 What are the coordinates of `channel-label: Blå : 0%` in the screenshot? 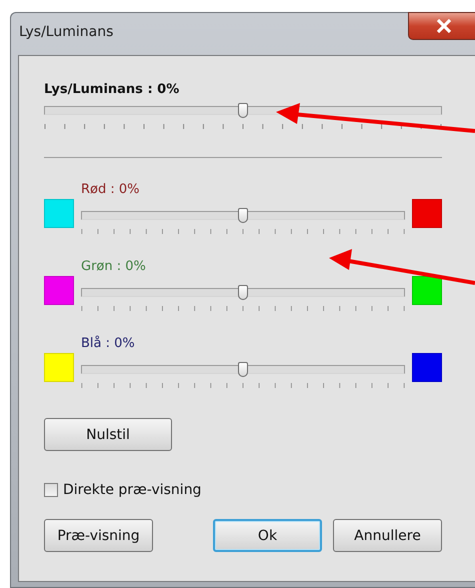 It's located at (108, 343).